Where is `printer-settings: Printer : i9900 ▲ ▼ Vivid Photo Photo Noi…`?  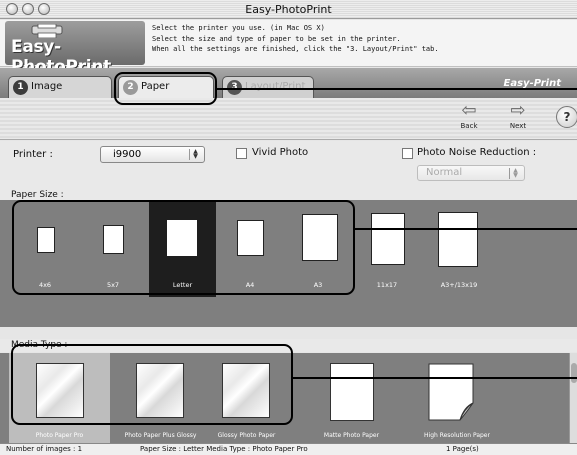
printer-settings: Printer : i9900 ▲ ▼ Vivid Photo Photo Noi… is located at coordinates (288, 165).